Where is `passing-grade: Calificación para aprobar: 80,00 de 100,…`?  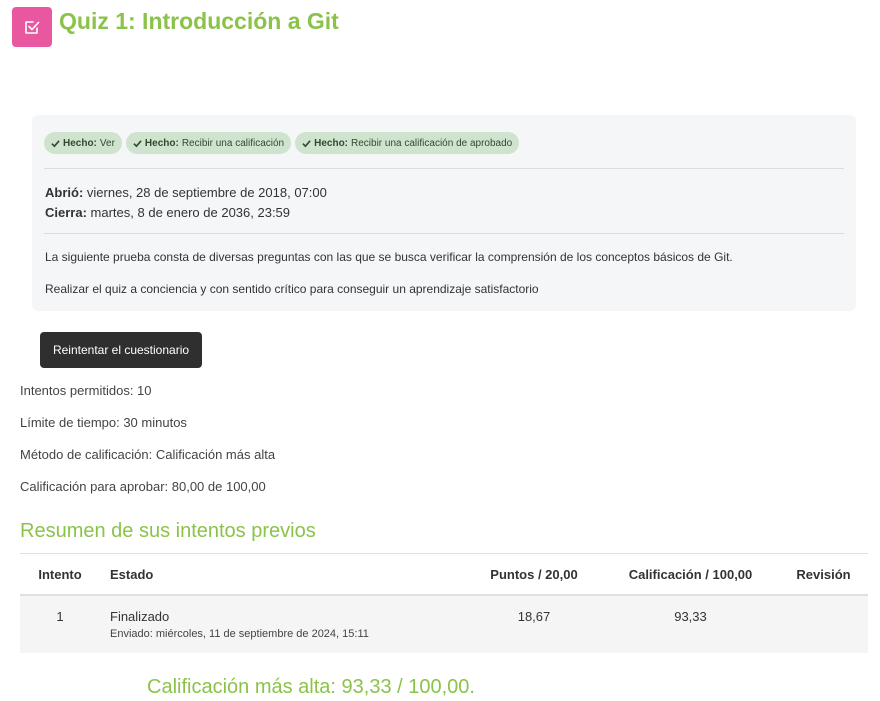 passing-grade: Calificación para aprobar: 80,00 de 100,… is located at coordinates (143, 486).